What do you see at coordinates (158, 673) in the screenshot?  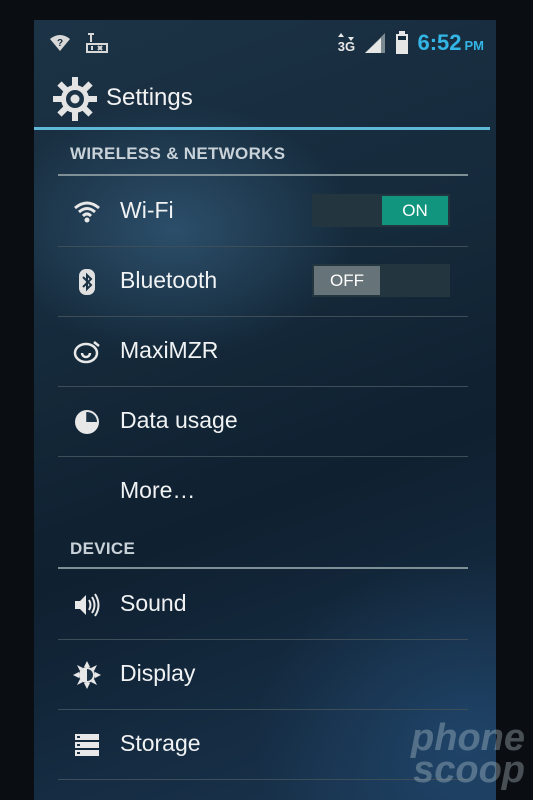 I see `display-label: Display` at bounding box center [158, 673].